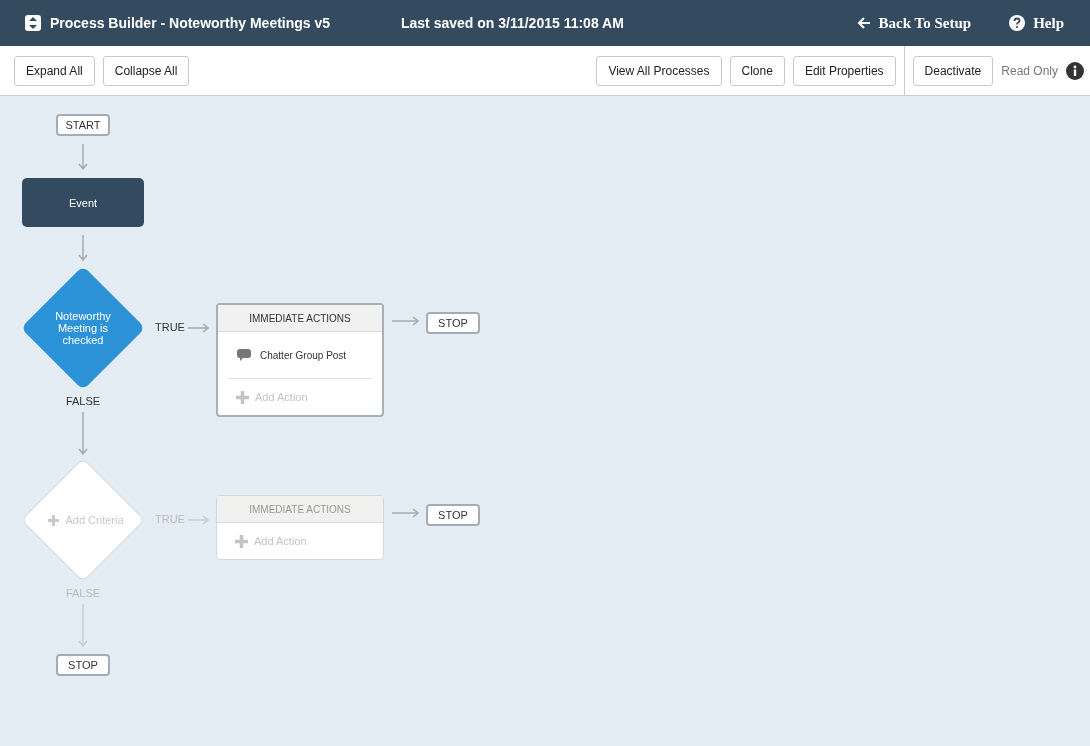  What do you see at coordinates (953, 70) in the screenshot?
I see `deactivate-button: Deactivate` at bounding box center [953, 70].